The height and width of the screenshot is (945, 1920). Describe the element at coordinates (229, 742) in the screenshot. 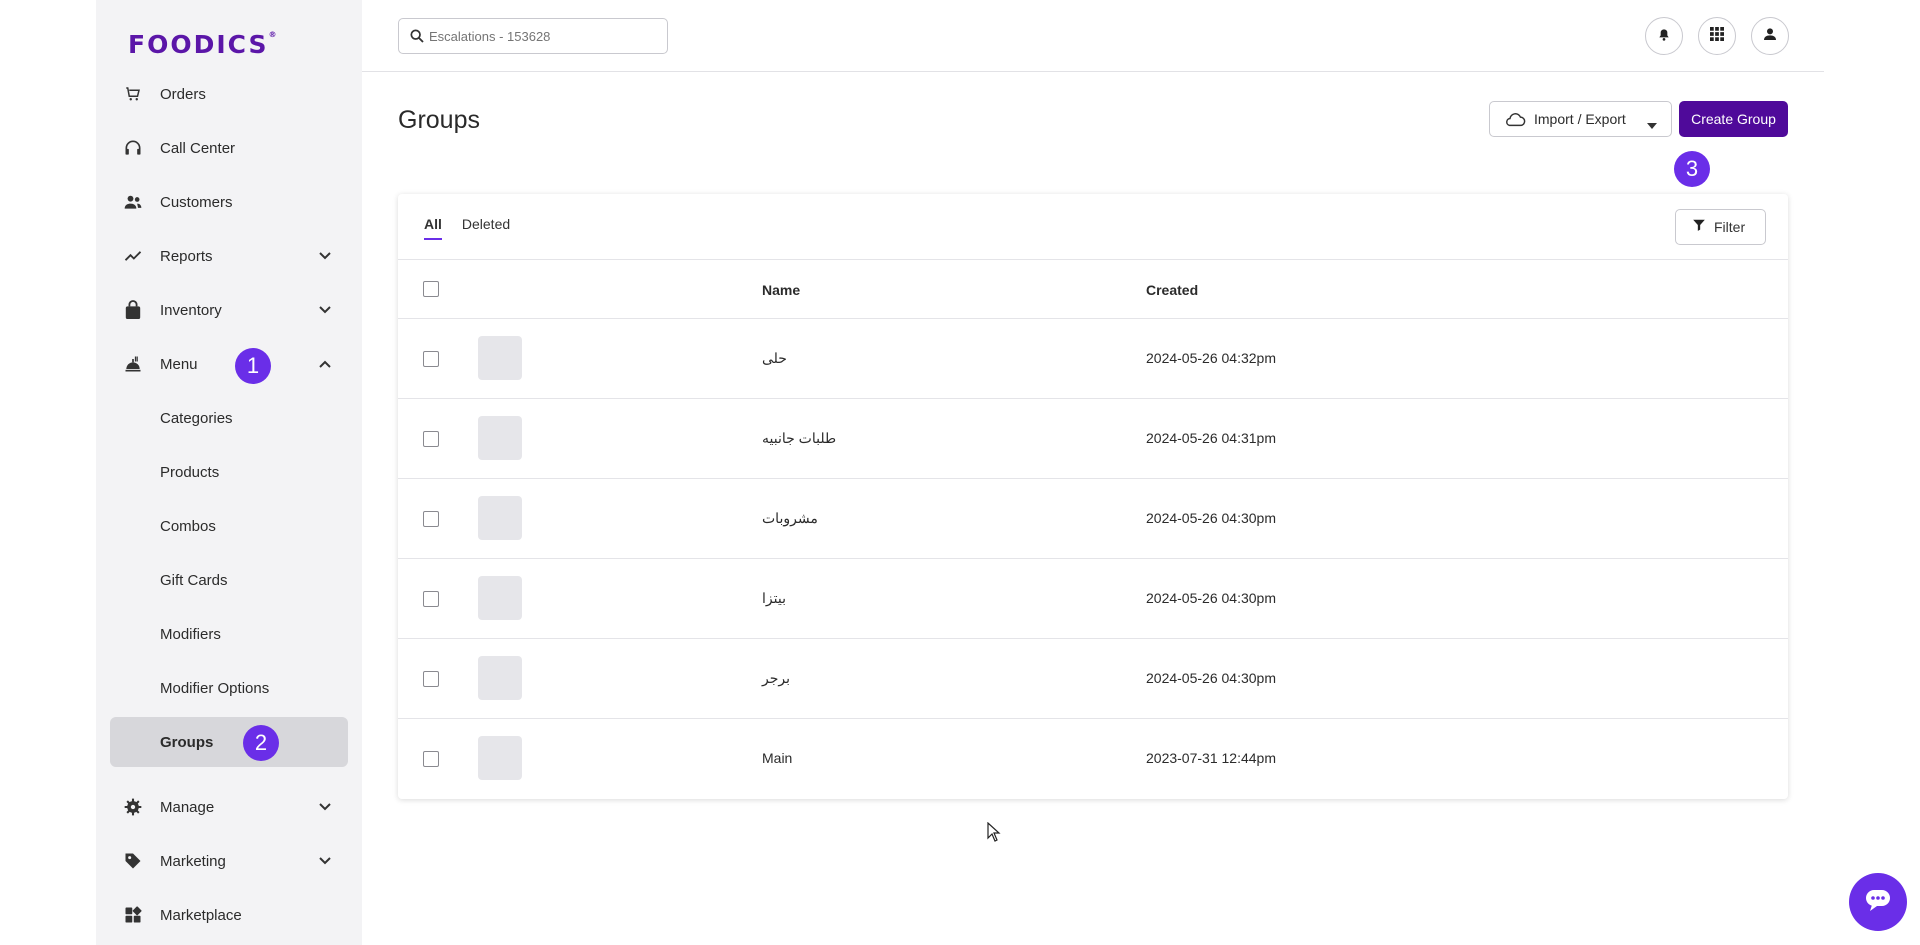

I see `sidebar-item-groups: Groups` at that location.